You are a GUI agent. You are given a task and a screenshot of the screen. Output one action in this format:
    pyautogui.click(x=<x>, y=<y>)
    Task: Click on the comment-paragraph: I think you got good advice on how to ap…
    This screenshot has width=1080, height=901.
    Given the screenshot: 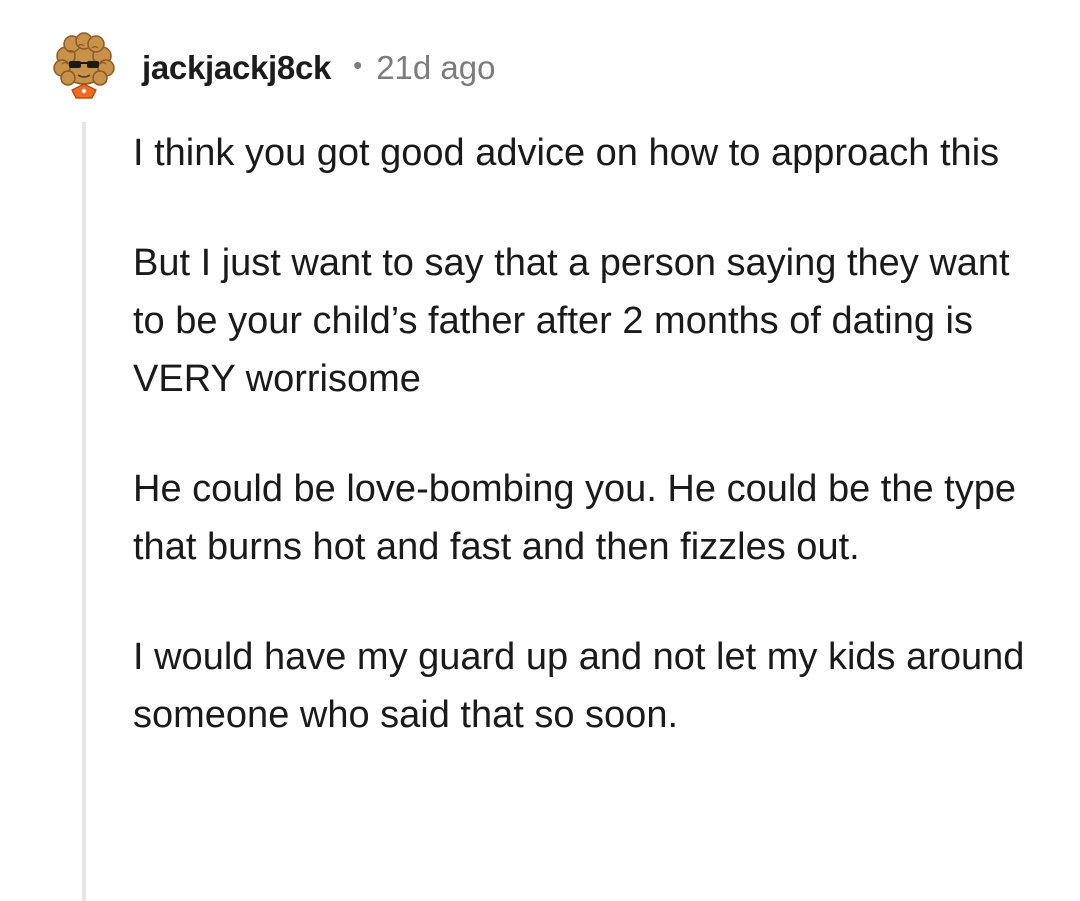 What is the action you would take?
    pyautogui.click(x=566, y=153)
    